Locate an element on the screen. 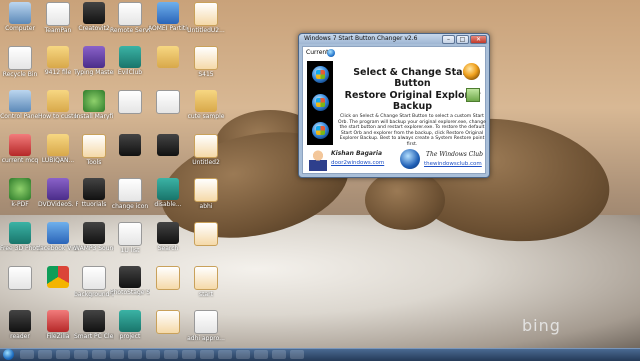 This screenshot has width=640, height=361. desktop-icon: start is located at coordinates (206, 282).